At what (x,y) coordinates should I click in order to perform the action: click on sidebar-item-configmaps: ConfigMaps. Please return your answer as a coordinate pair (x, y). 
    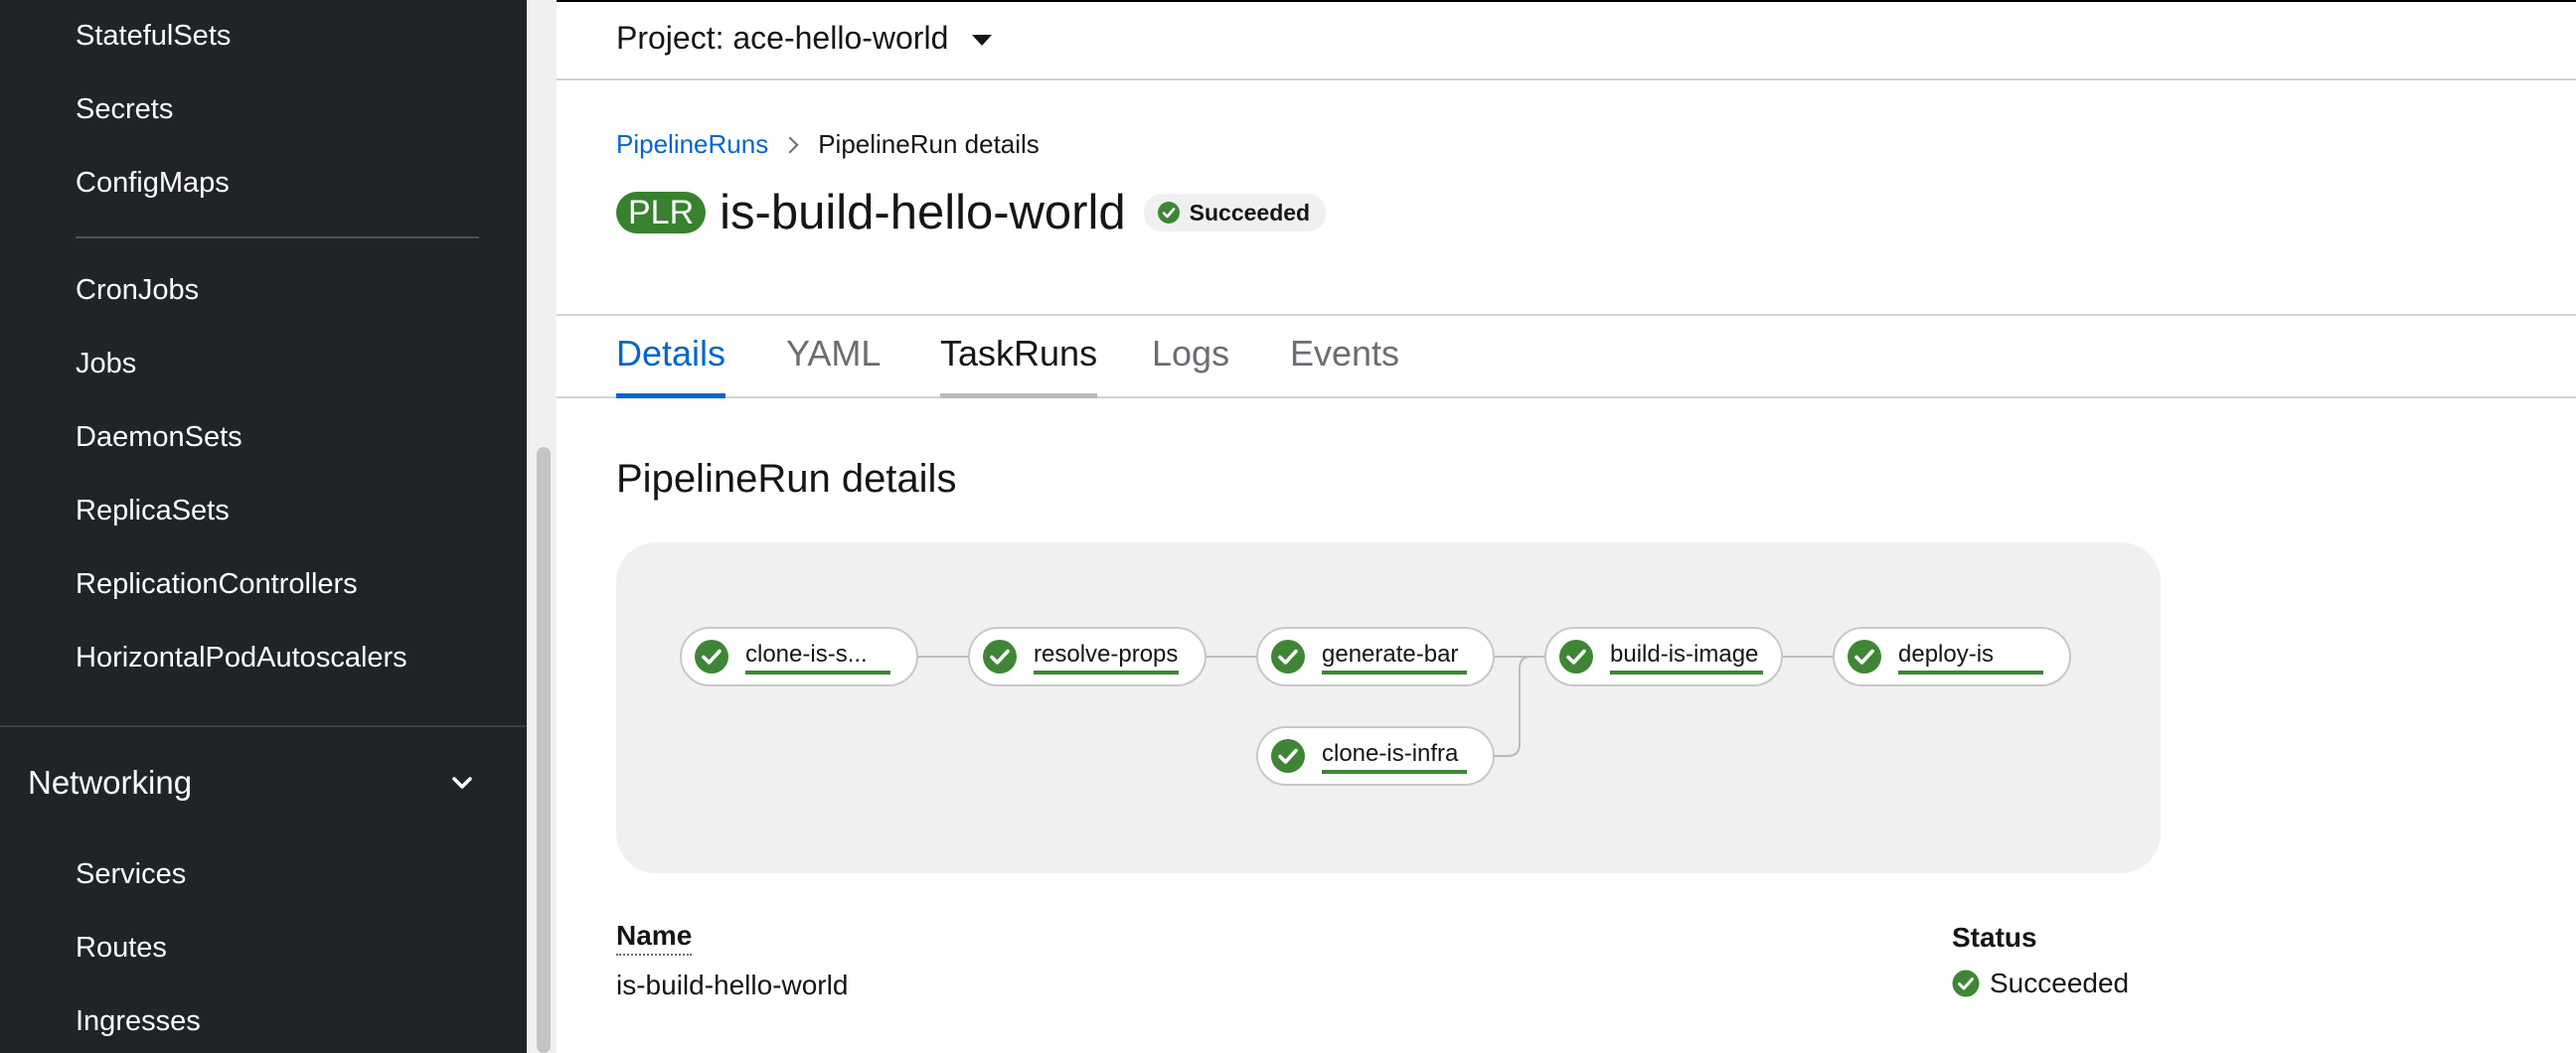
    Looking at the image, I should click on (153, 183).